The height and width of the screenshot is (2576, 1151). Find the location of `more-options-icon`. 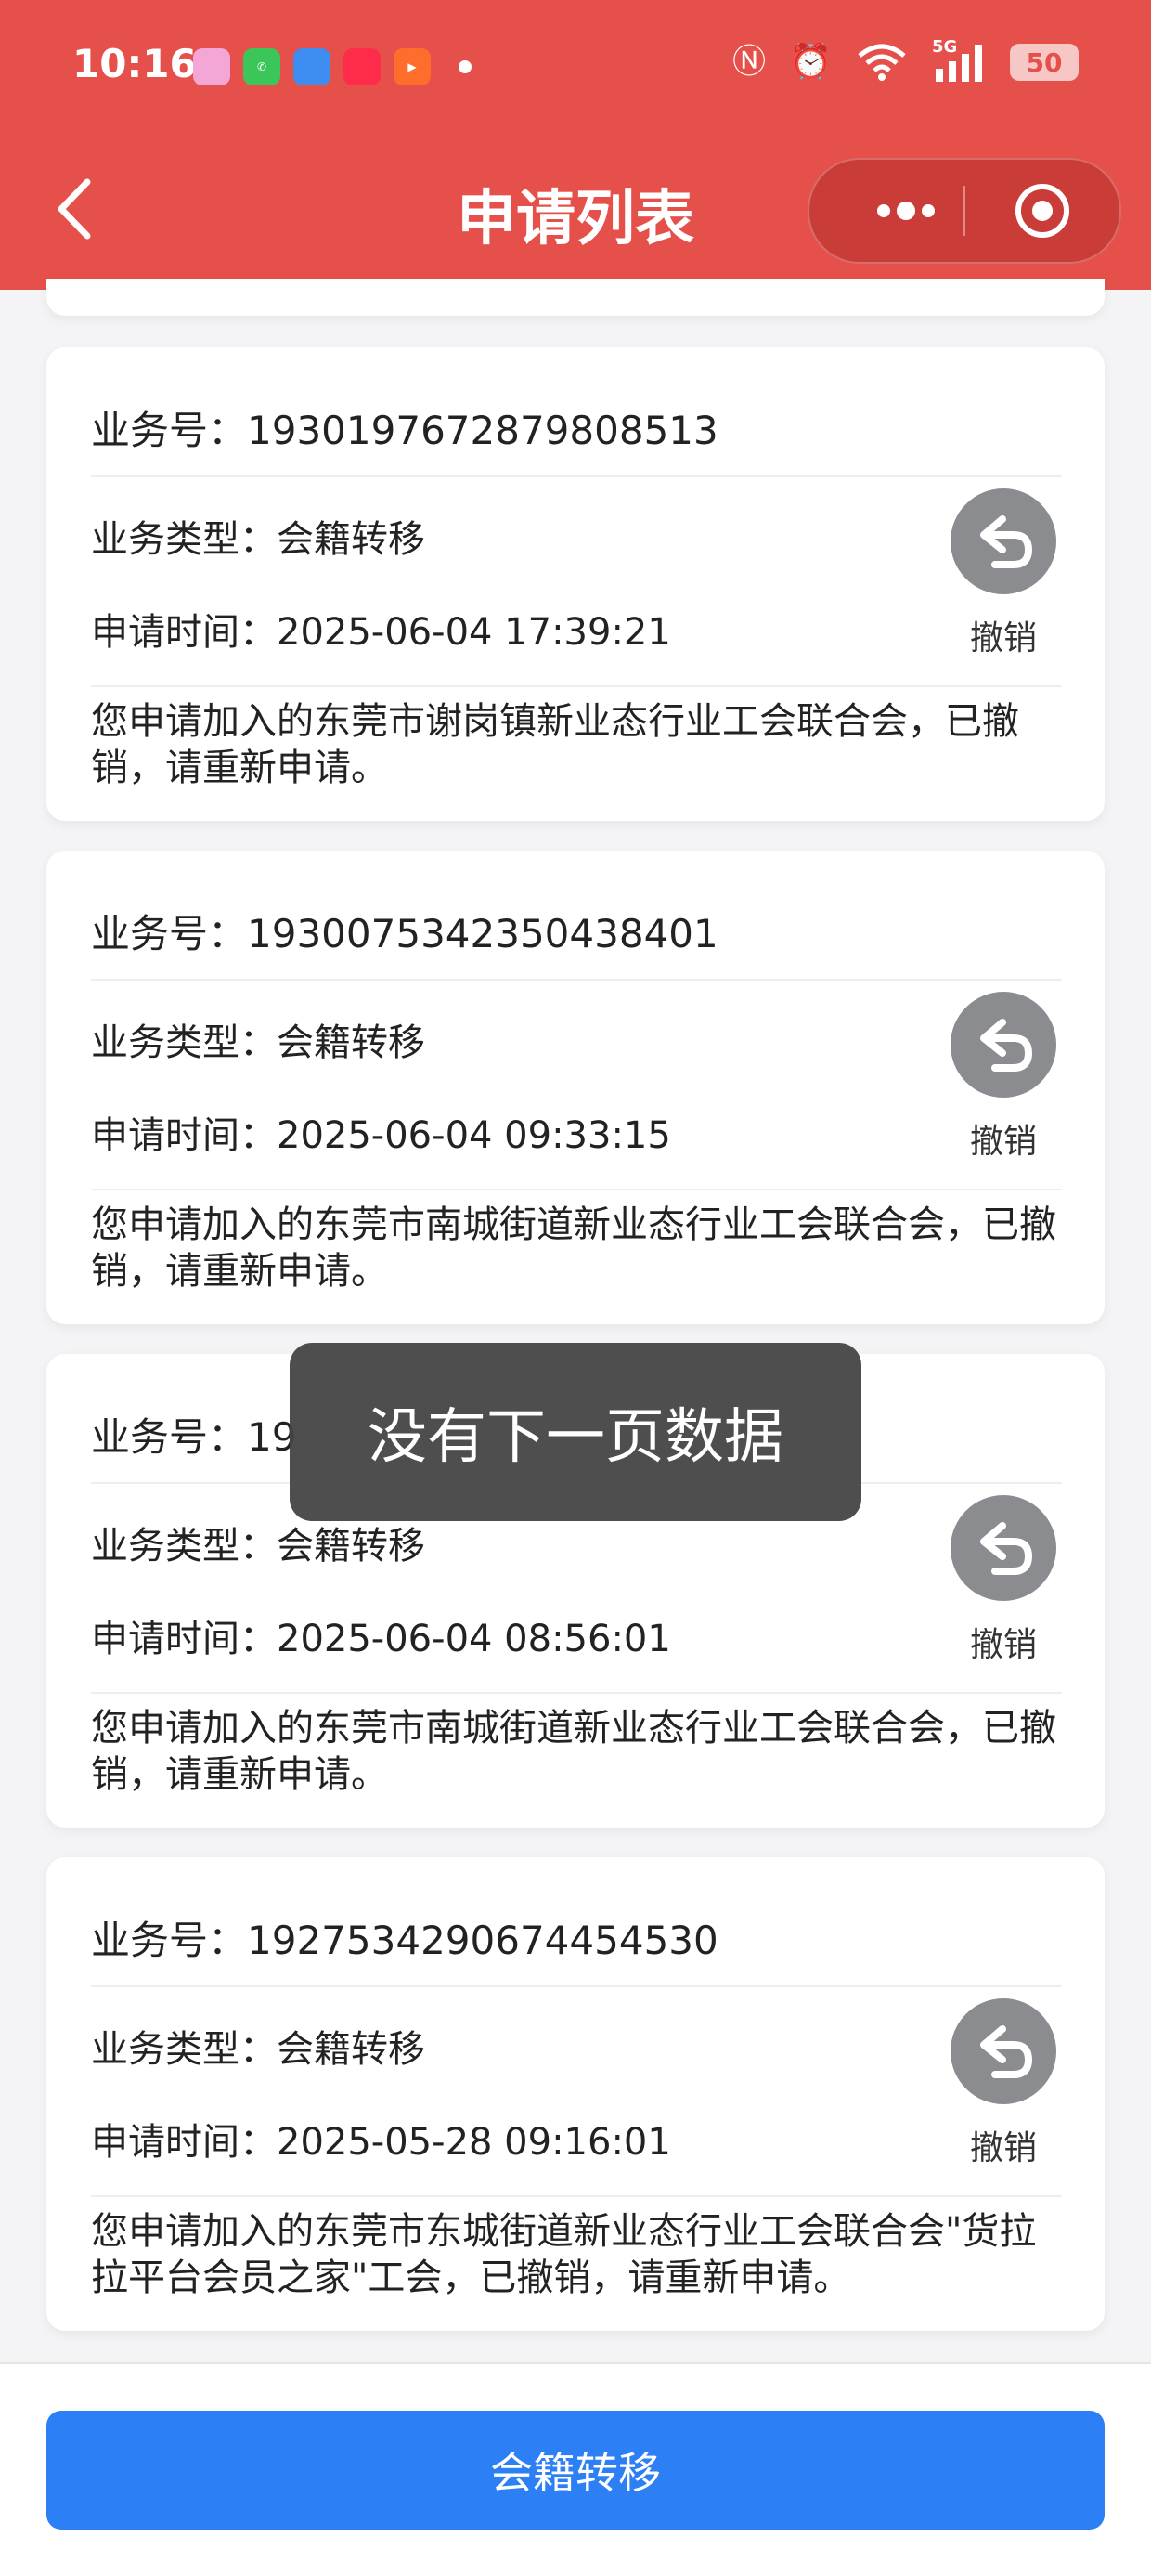

more-options-icon is located at coordinates (906, 211).